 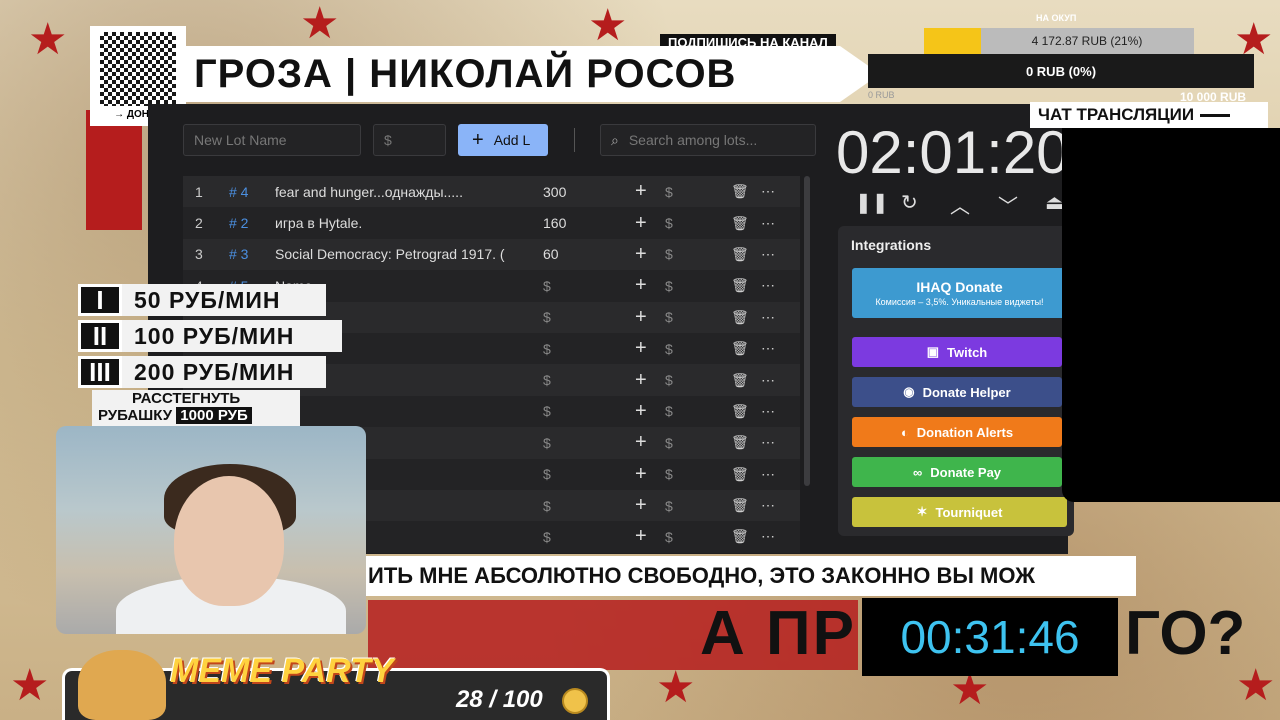 What do you see at coordinates (138, 69) in the screenshot?
I see `qr-code-icon` at bounding box center [138, 69].